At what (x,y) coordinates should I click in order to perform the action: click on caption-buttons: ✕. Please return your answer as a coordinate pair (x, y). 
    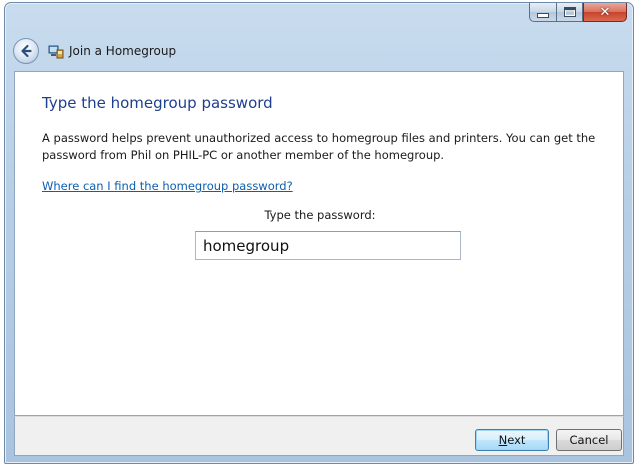
    Looking at the image, I should click on (578, 12).